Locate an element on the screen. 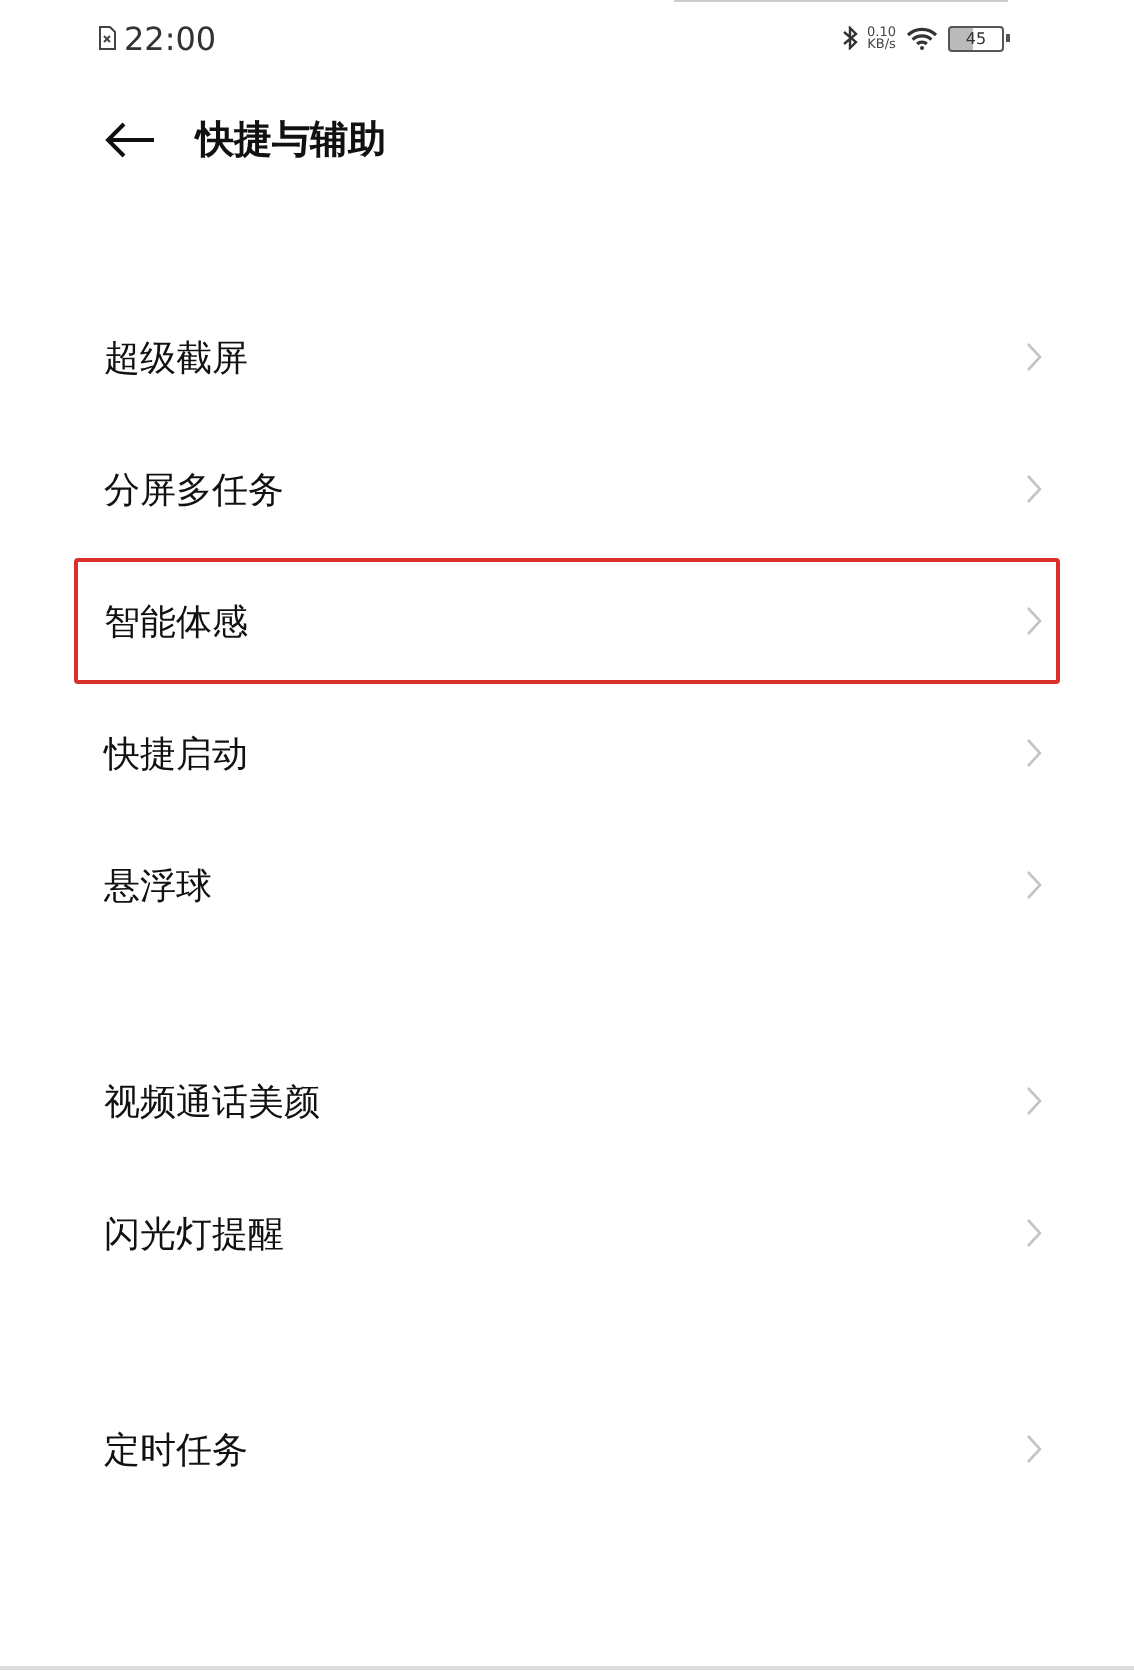 This screenshot has width=1134, height=1670. settings-item: 定时任务 is located at coordinates (567, 1449).